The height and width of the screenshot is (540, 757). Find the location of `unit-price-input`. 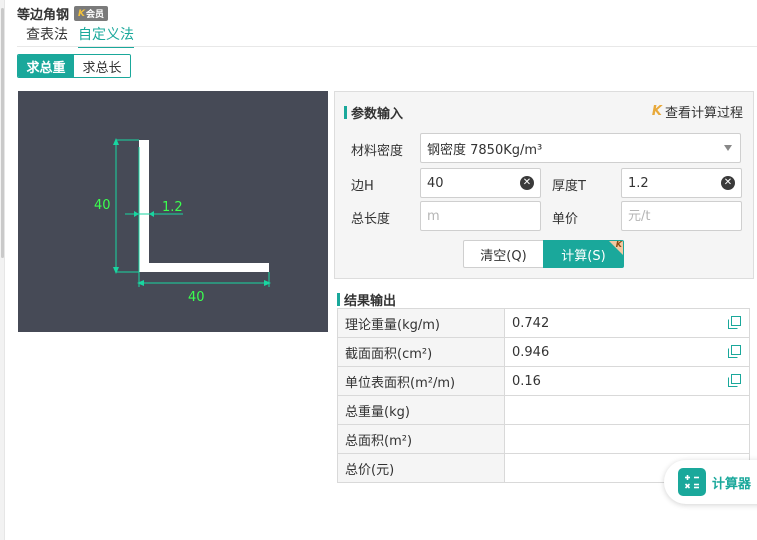

unit-price-input is located at coordinates (681, 216).